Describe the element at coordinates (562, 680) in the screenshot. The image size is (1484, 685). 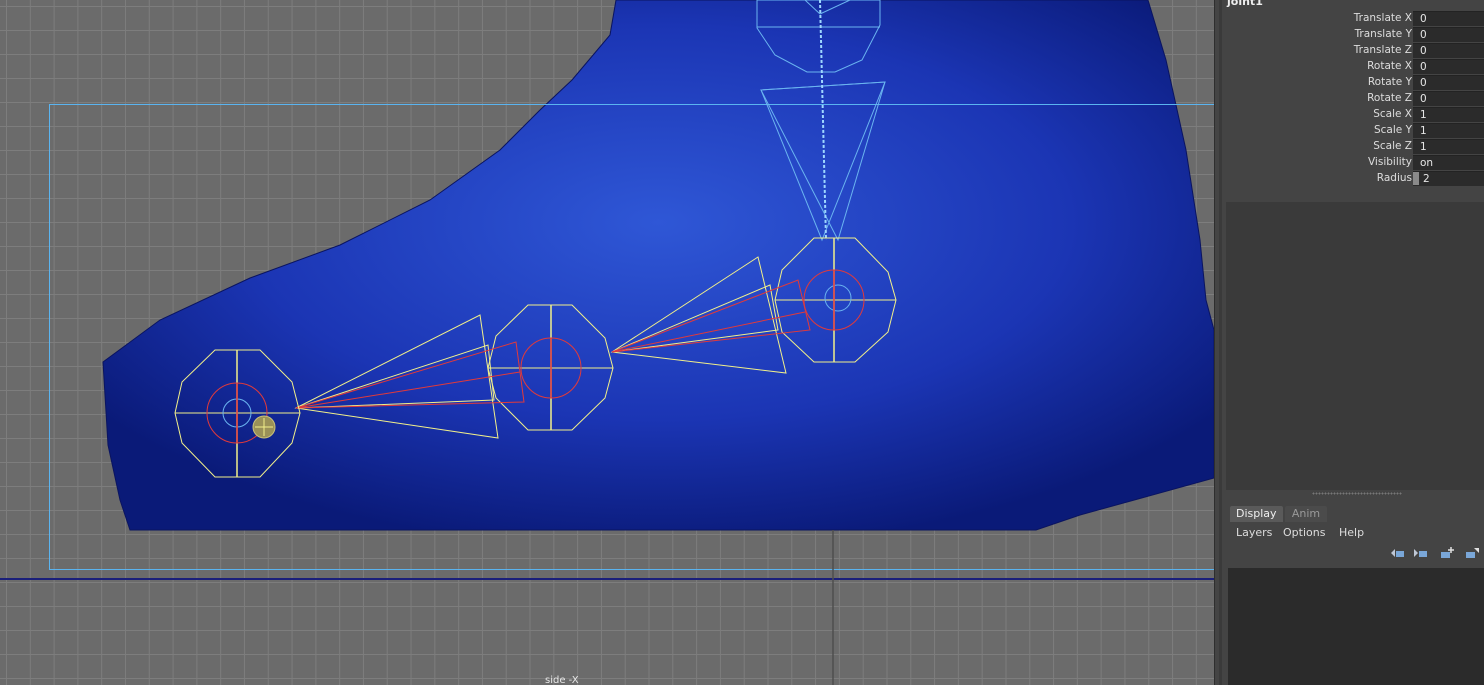
I see `camera-label: side -X` at that location.